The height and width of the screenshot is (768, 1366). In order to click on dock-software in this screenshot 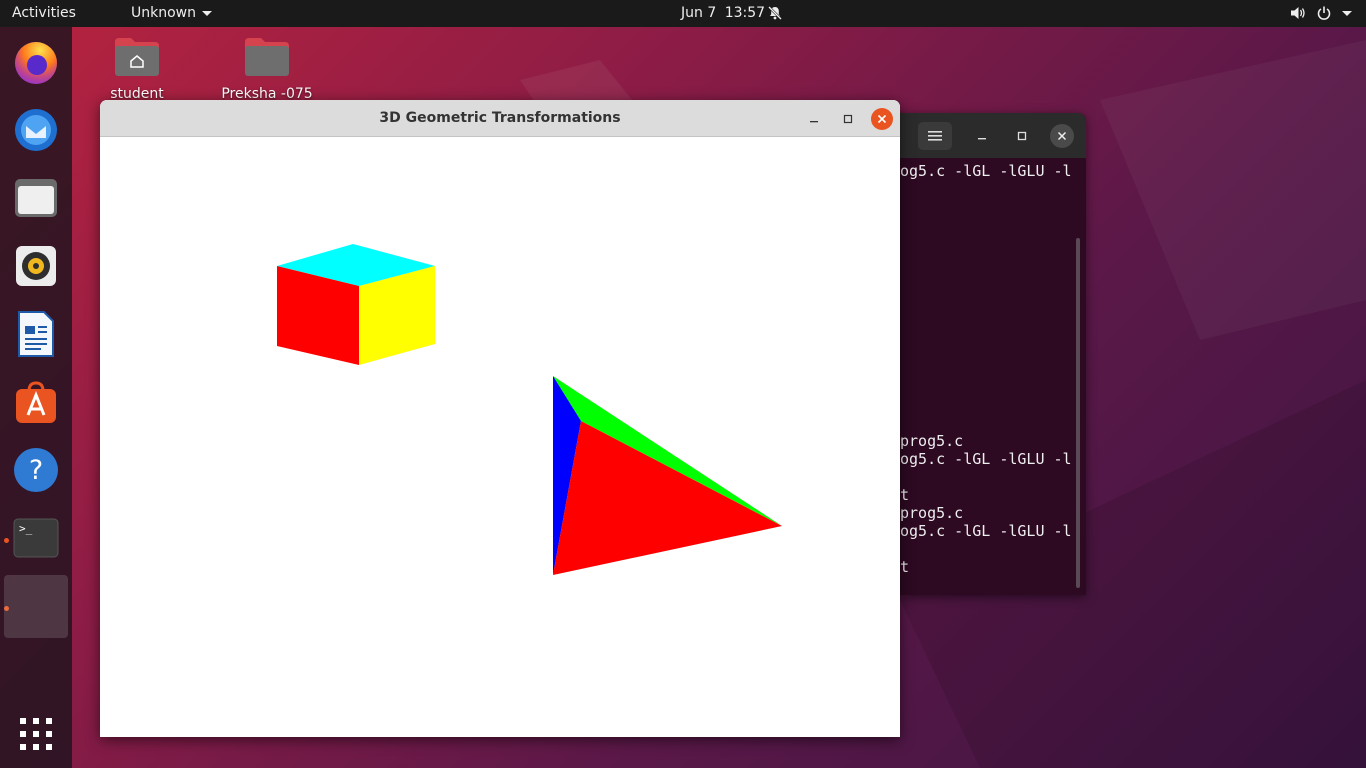, I will do `click(36, 402)`.